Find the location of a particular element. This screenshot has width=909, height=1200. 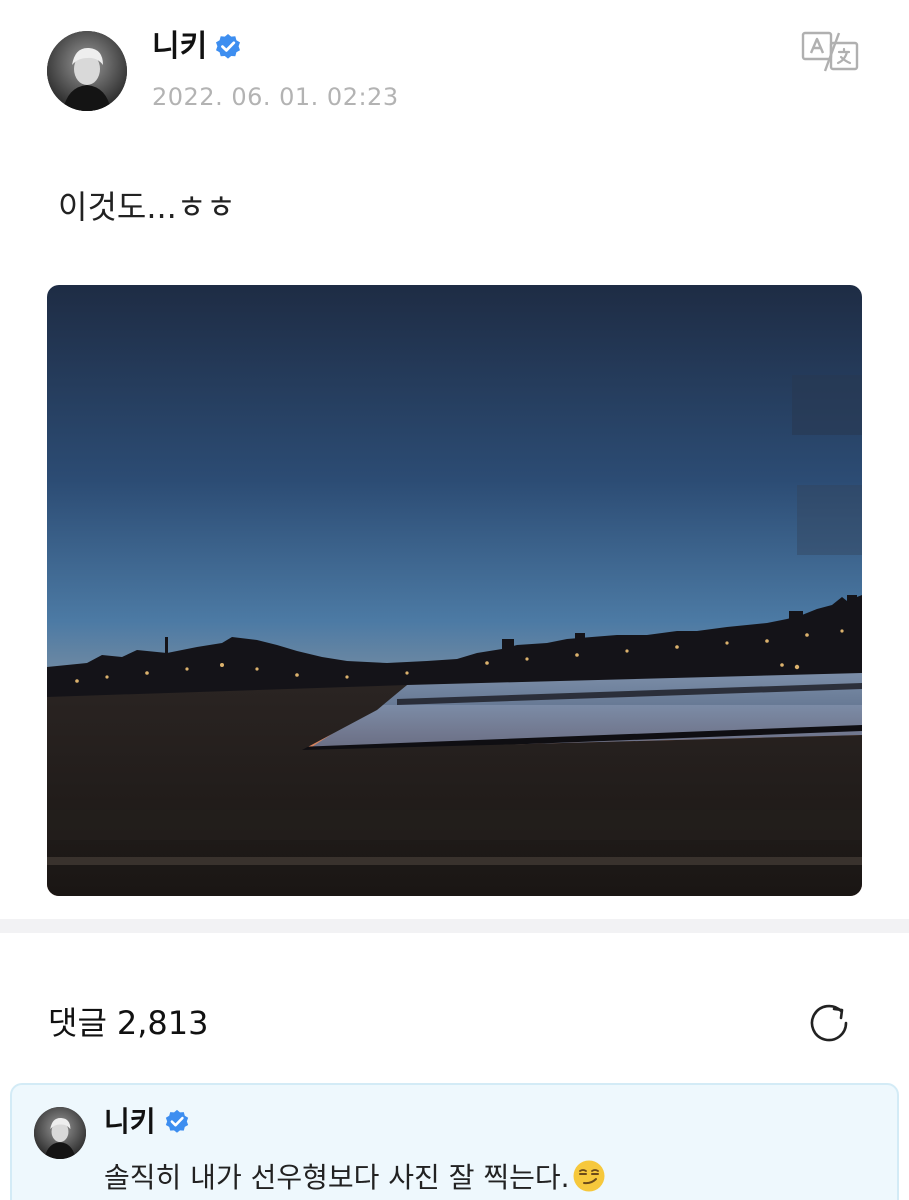

comments-label: 댓글 is located at coordinates (77, 1023).